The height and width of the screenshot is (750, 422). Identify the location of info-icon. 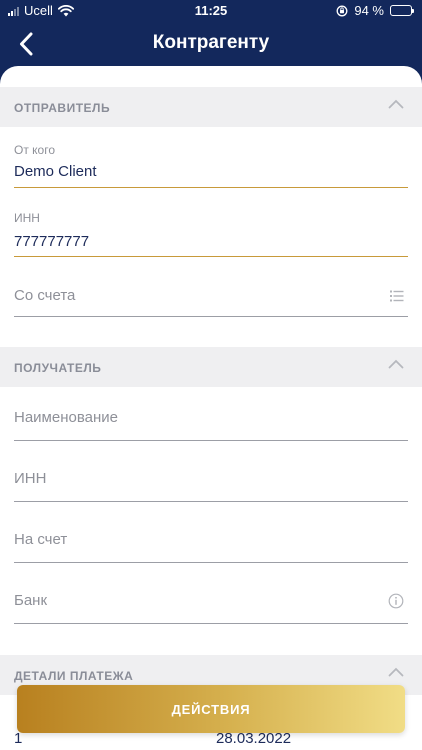
(396, 601).